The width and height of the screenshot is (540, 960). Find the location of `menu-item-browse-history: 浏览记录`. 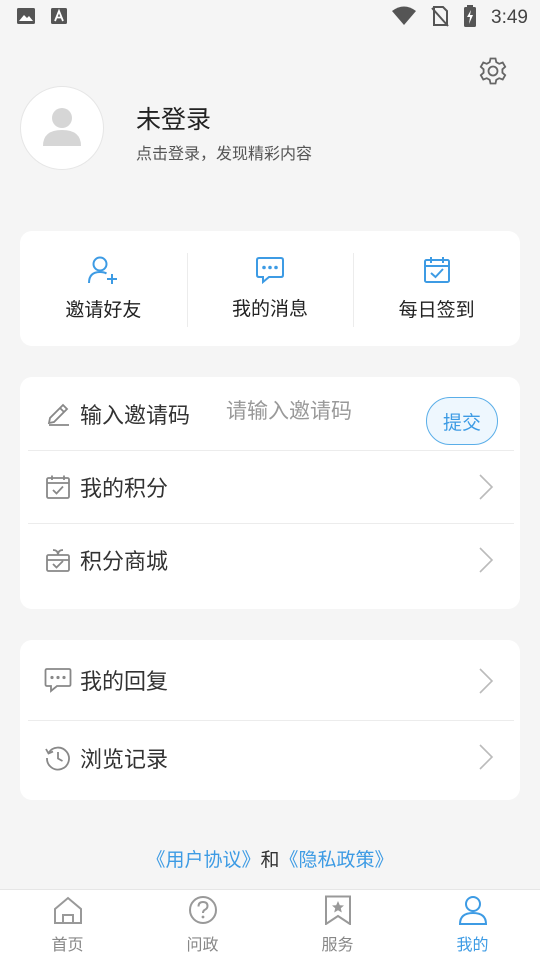

menu-item-browse-history: 浏览记录 is located at coordinates (270, 758).